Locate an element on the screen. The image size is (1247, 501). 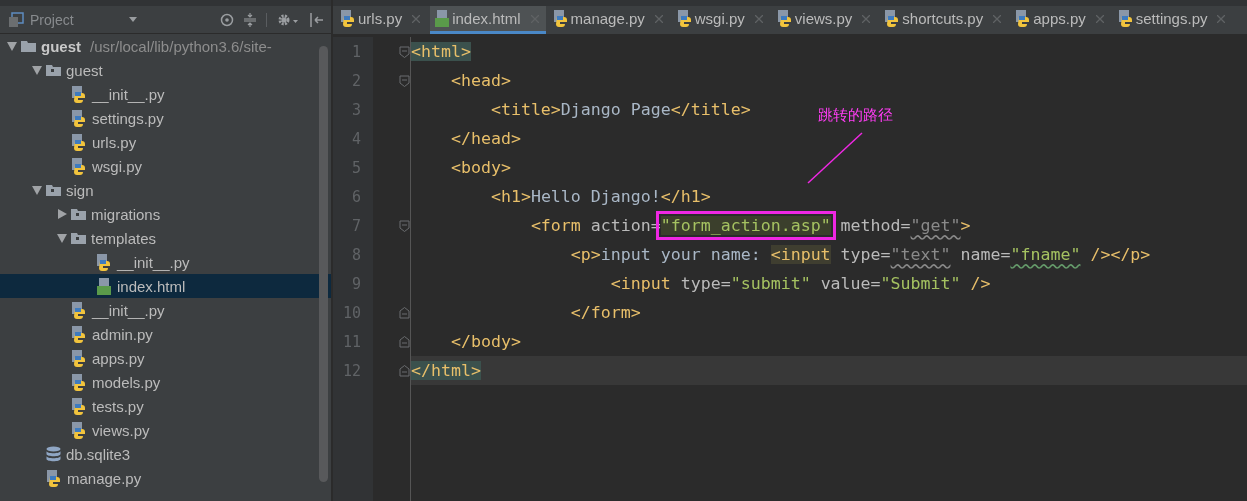
hide-panel-icon is located at coordinates (316, 19).